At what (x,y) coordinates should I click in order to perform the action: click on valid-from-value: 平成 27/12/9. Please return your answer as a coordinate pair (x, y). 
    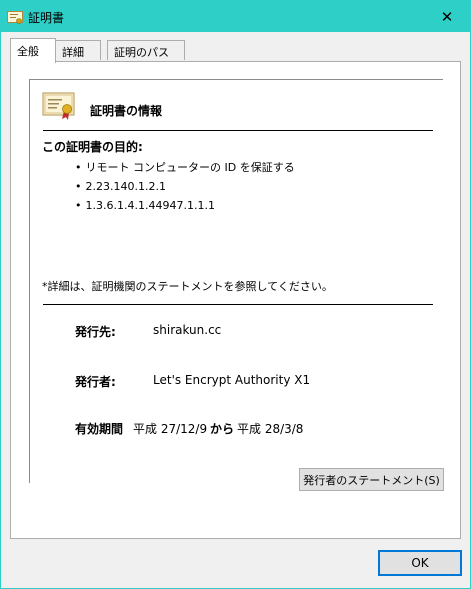
    Looking at the image, I should click on (170, 429).